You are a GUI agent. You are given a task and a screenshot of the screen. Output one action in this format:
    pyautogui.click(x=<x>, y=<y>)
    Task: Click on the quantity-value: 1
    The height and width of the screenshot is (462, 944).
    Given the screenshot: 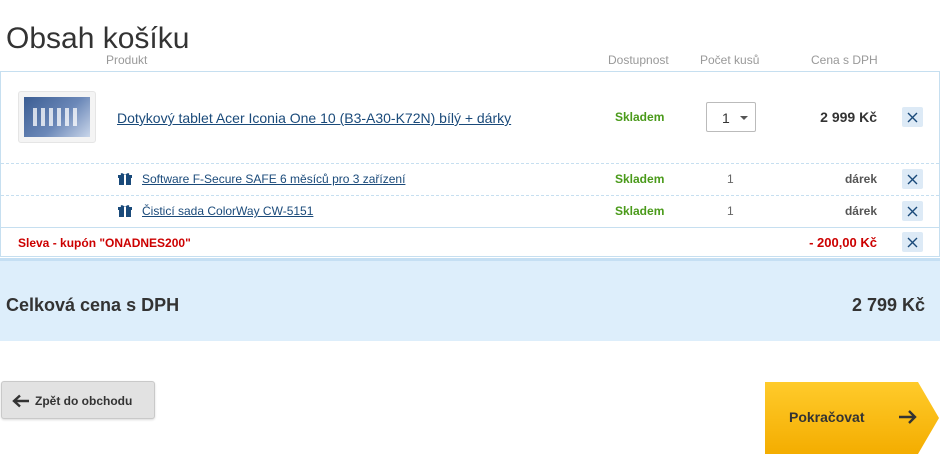 What is the action you would take?
    pyautogui.click(x=726, y=118)
    